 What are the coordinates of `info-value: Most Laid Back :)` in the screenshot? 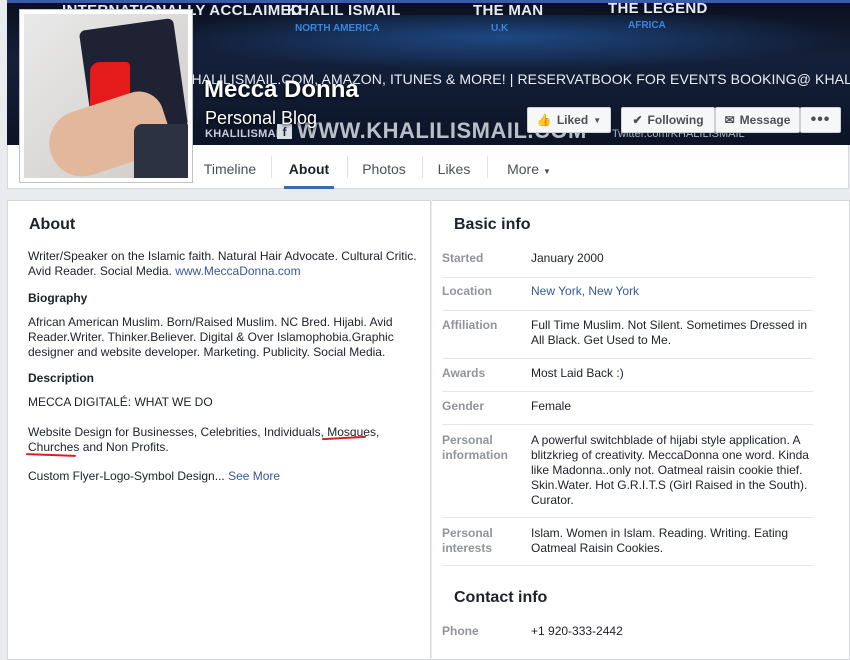 It's located at (577, 373).